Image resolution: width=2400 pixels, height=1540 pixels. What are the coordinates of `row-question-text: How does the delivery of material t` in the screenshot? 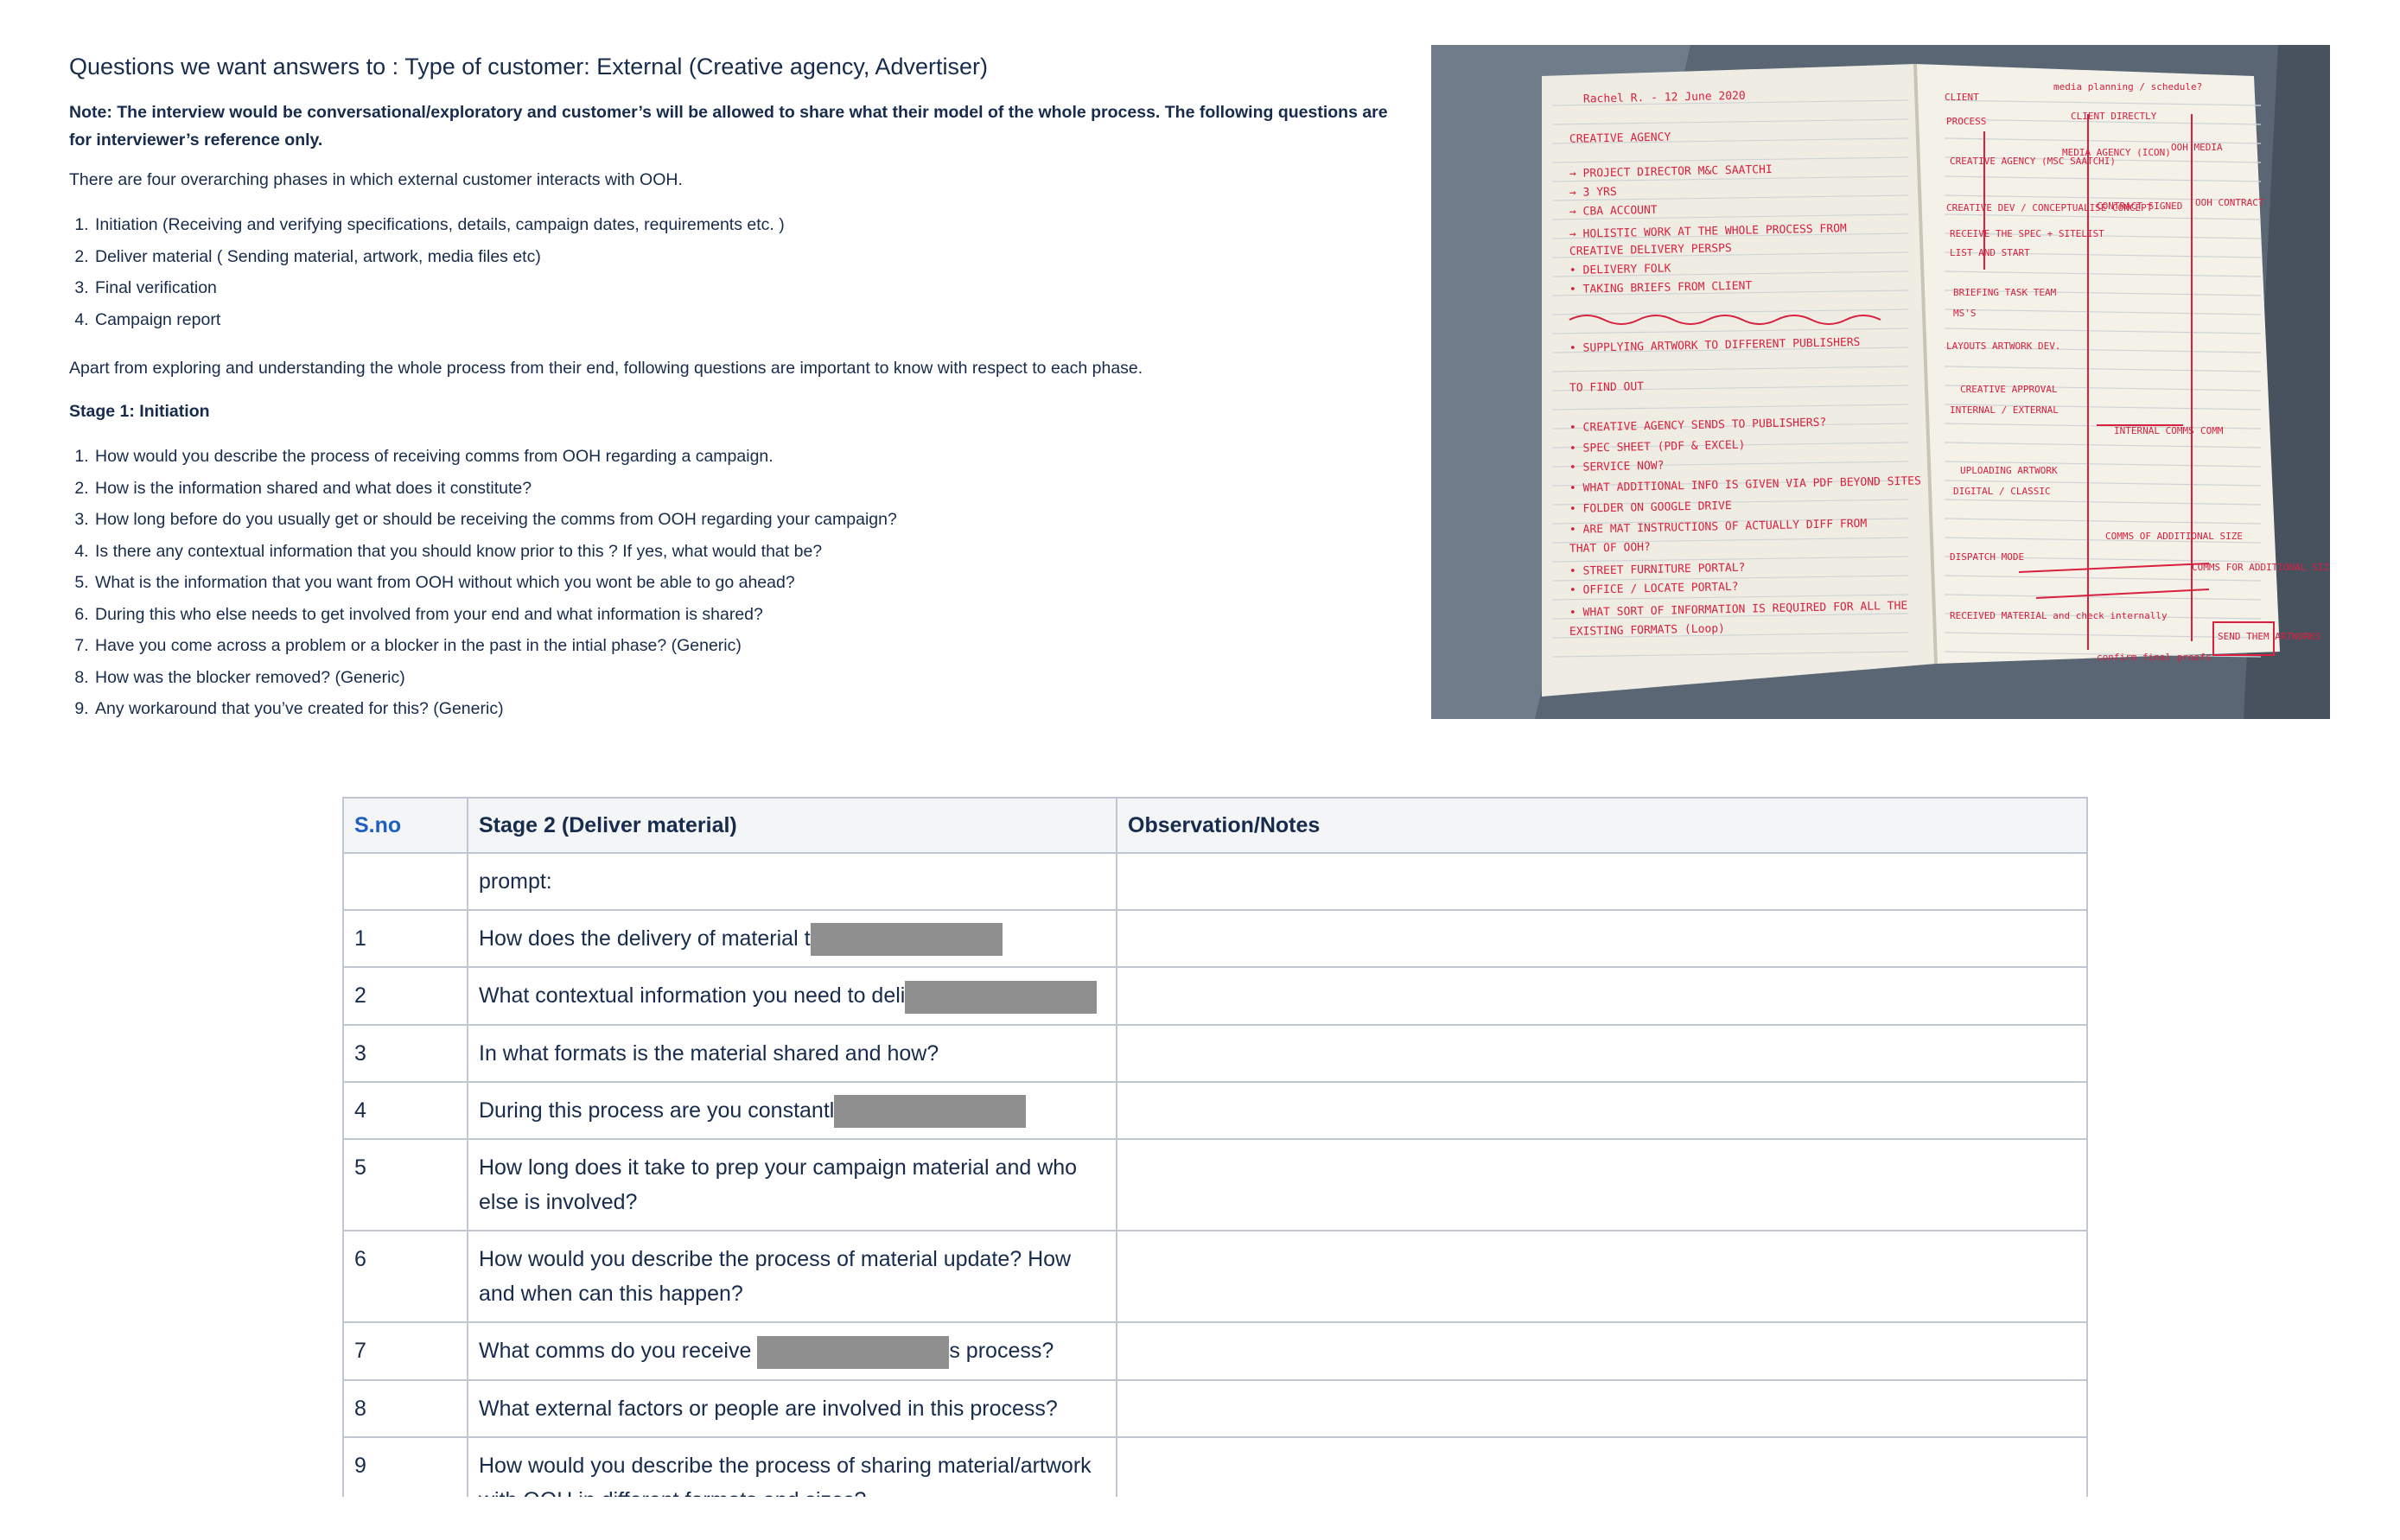 It's located at (645, 938).